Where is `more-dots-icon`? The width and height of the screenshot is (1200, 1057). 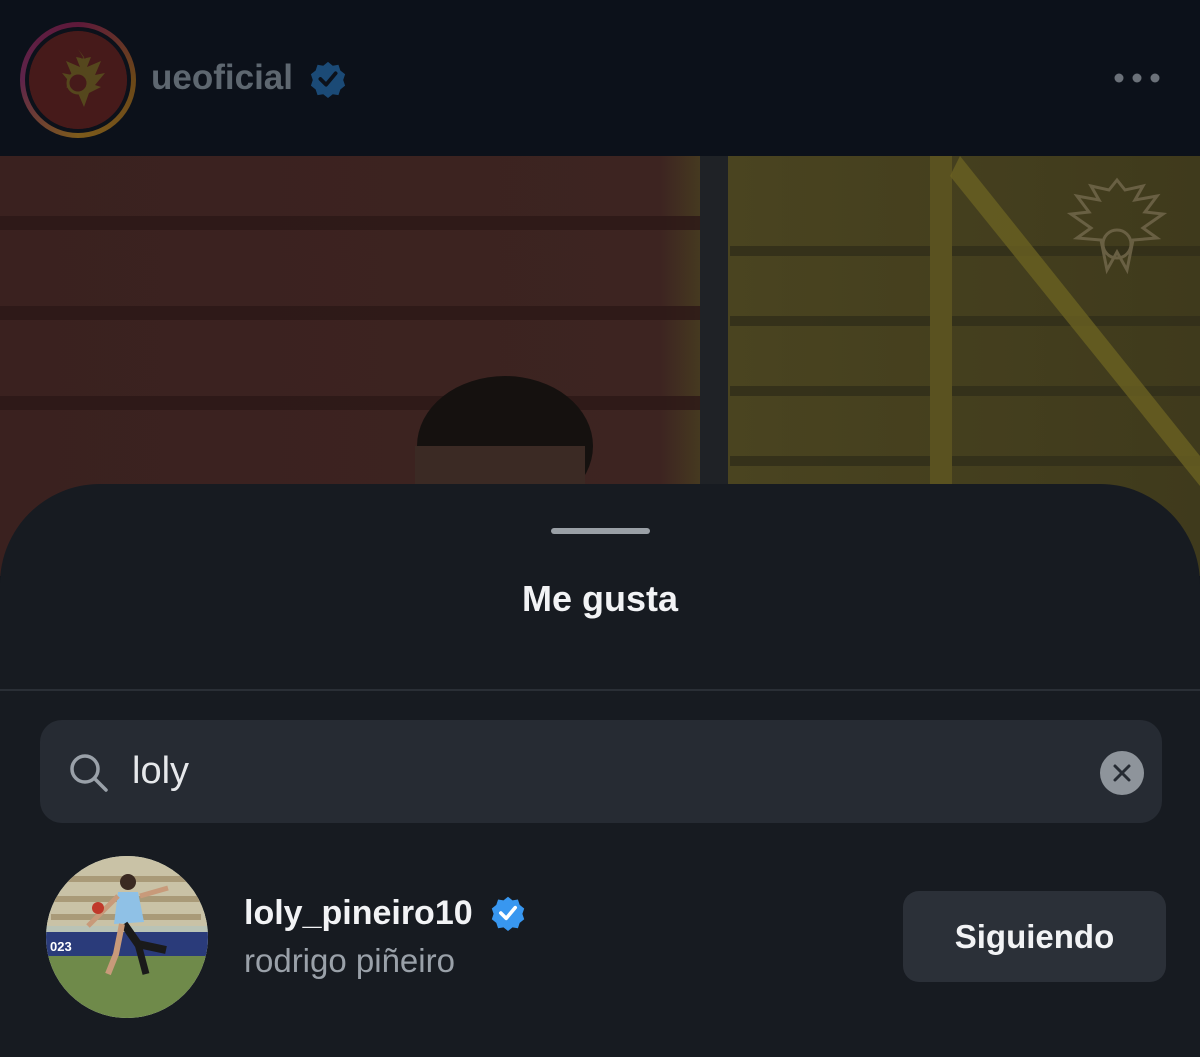
more-dots-icon is located at coordinates (1137, 78).